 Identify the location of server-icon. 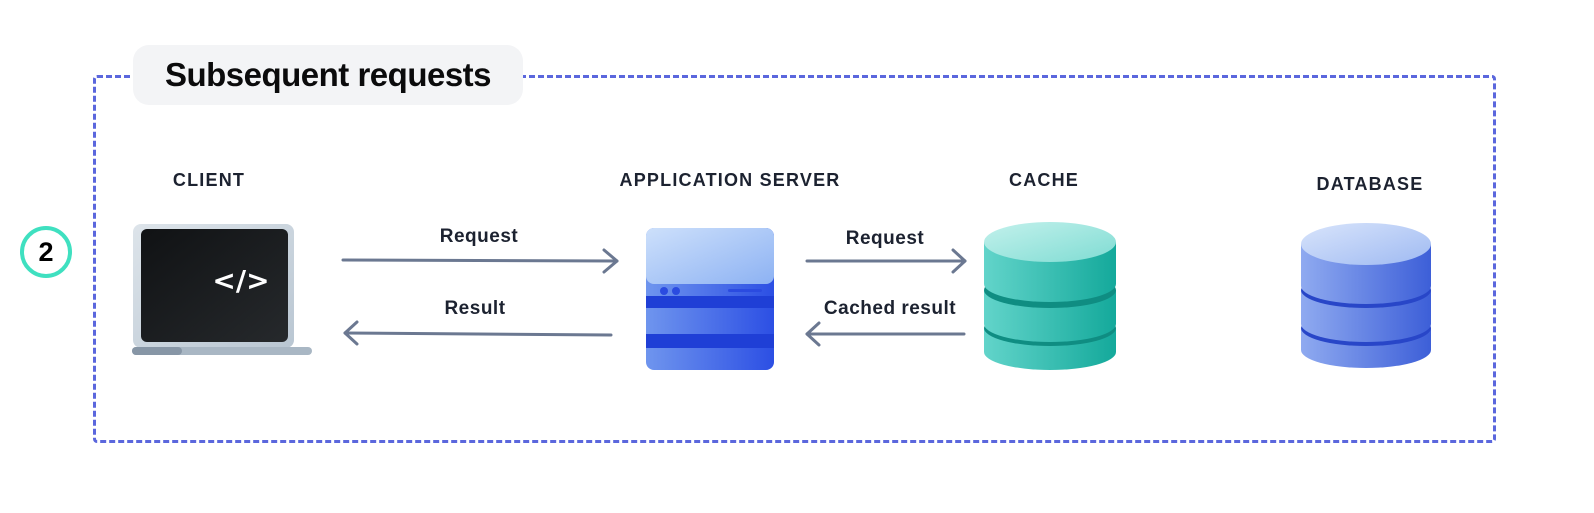
(710, 299).